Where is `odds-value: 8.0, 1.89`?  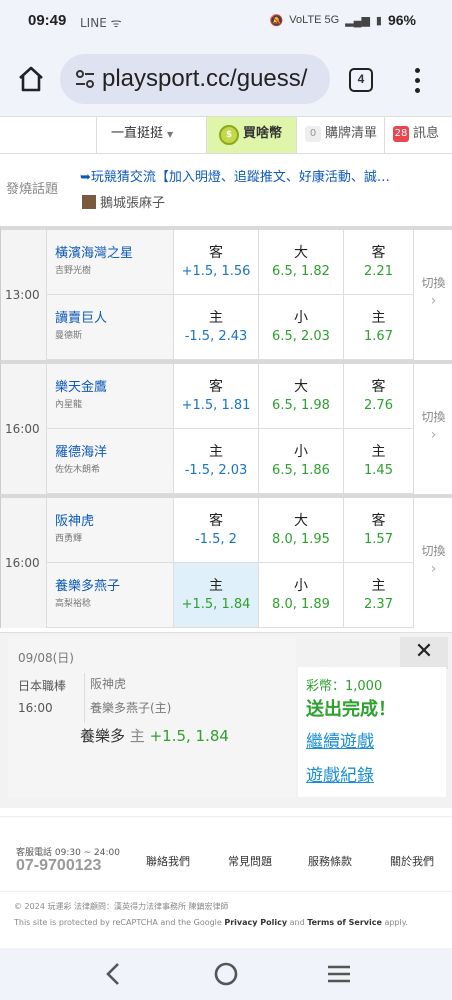 odds-value: 8.0, 1.89 is located at coordinates (301, 604).